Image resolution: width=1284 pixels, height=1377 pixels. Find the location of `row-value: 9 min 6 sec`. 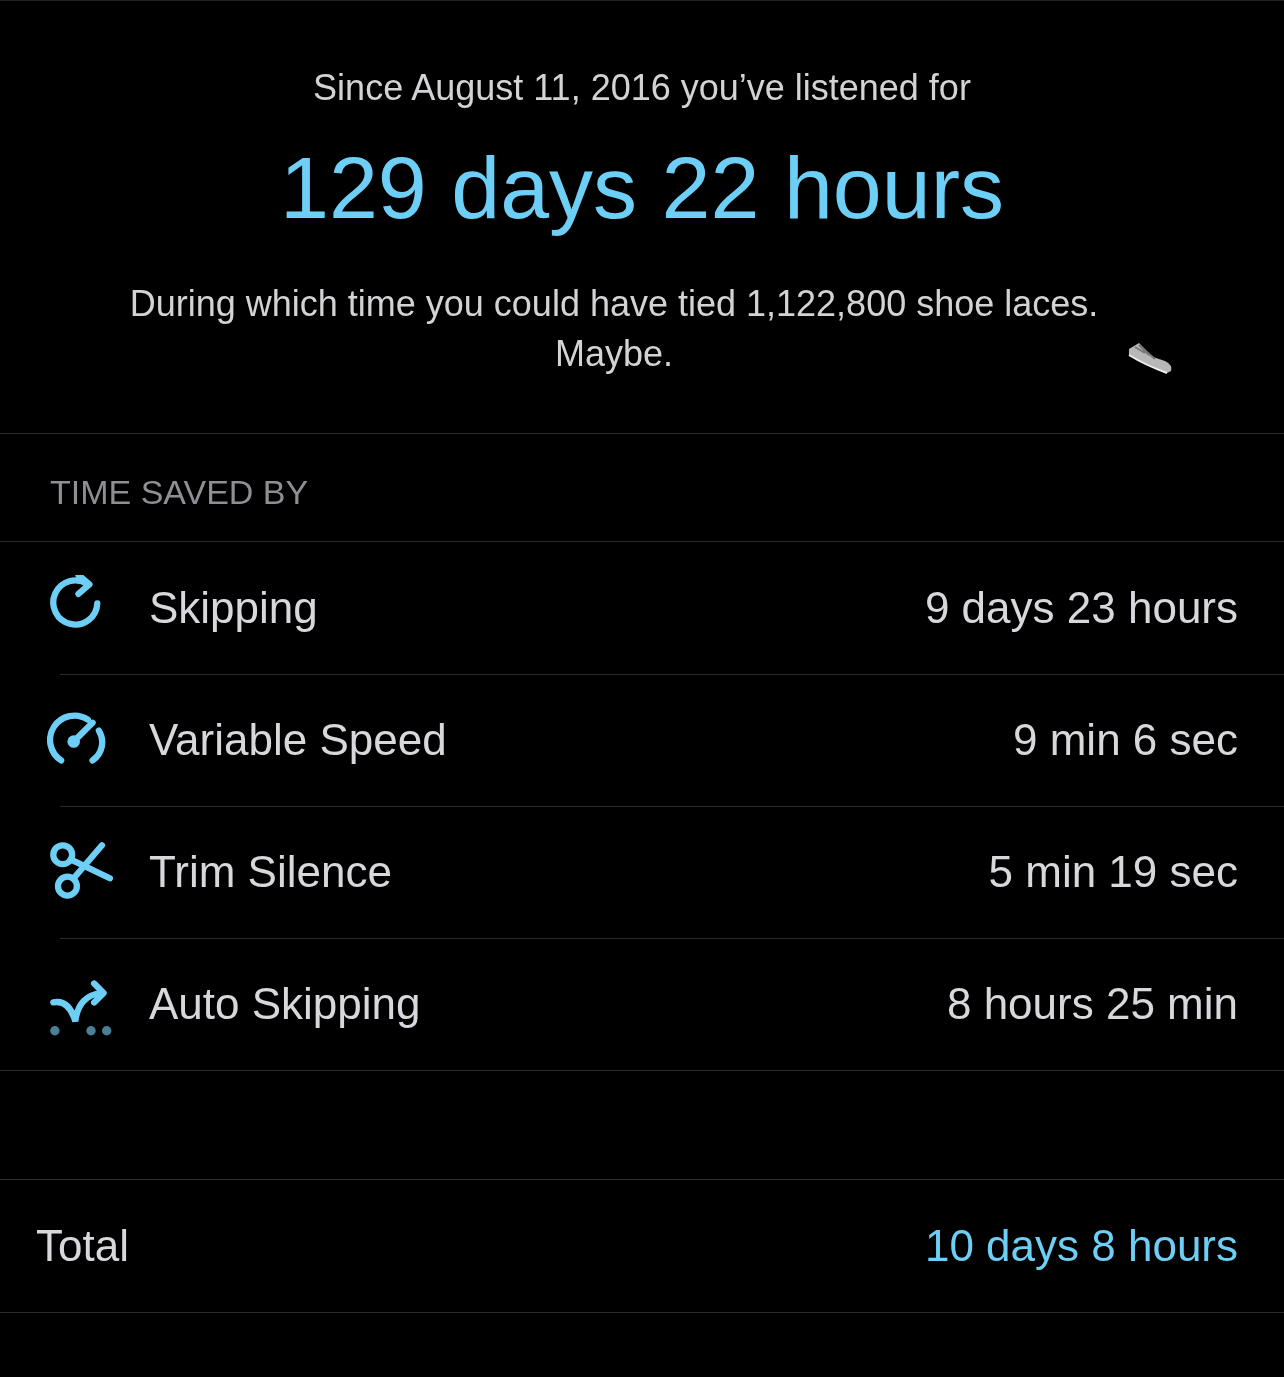

row-value: 9 min 6 sec is located at coordinates (1125, 740).